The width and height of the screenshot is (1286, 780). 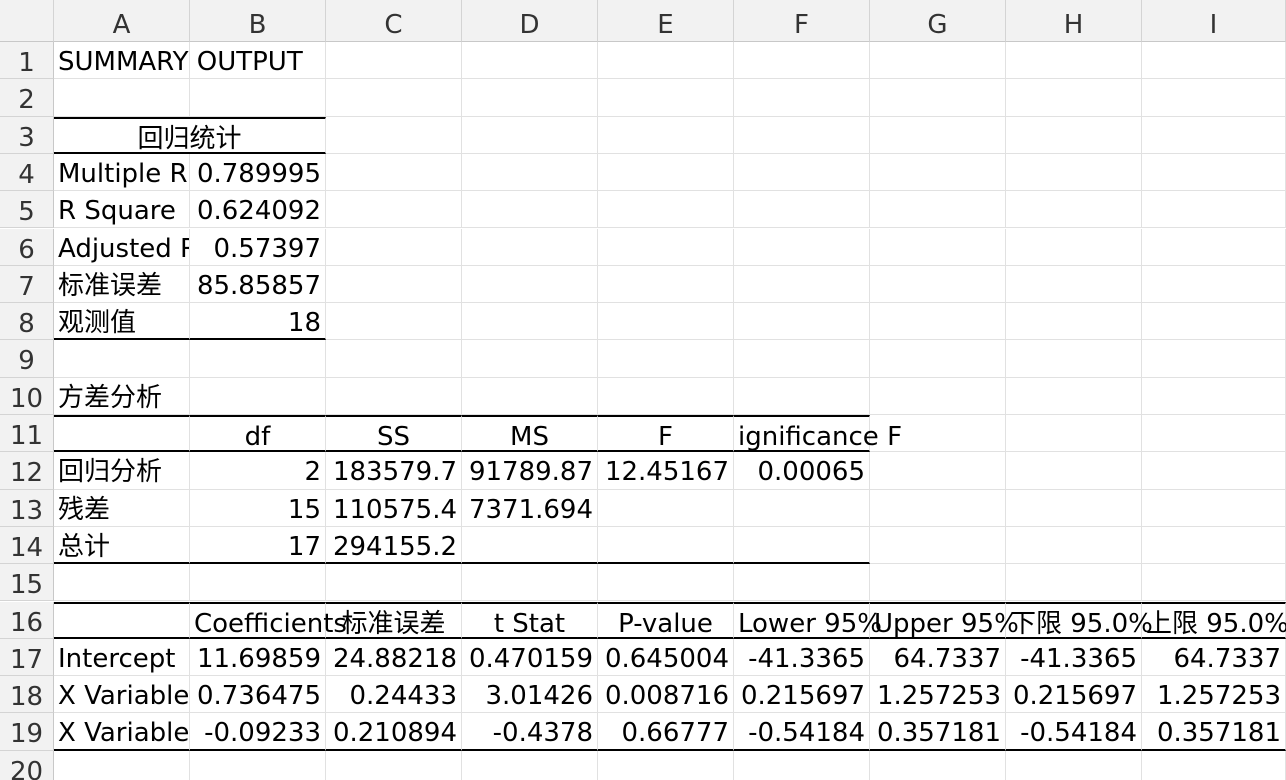 I want to click on cell-d7, so click(x=530, y=284).